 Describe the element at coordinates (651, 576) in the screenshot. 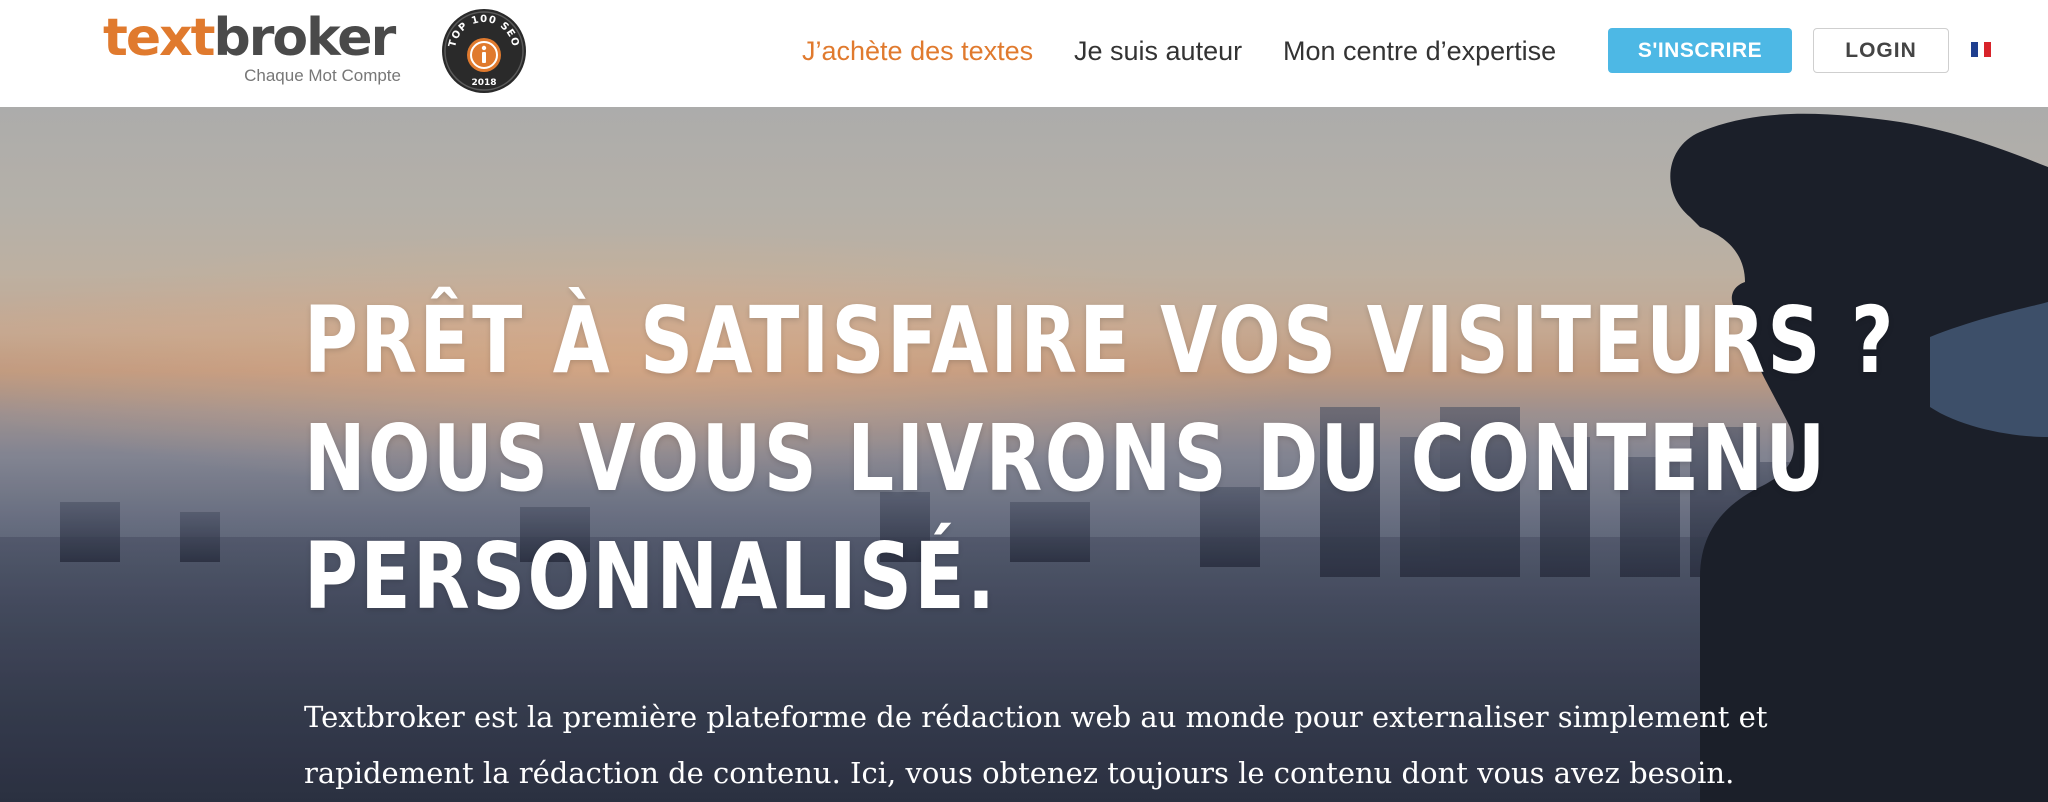

I see `headline-line: PERSONNALISÉ.` at that location.